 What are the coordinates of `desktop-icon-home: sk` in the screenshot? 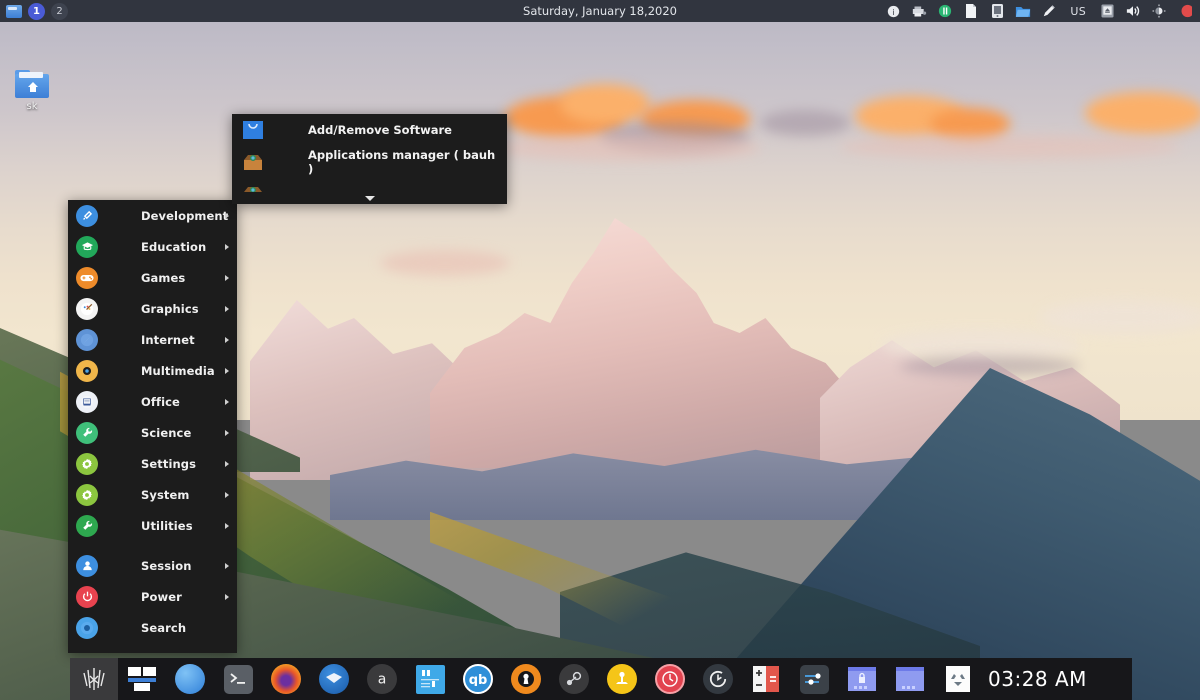 It's located at (32, 91).